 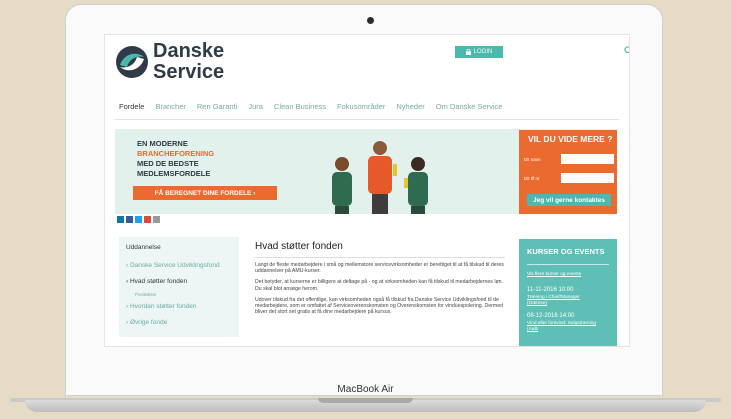 What do you see at coordinates (532, 159) in the screenshot?
I see `name-label: Dit navn` at bounding box center [532, 159].